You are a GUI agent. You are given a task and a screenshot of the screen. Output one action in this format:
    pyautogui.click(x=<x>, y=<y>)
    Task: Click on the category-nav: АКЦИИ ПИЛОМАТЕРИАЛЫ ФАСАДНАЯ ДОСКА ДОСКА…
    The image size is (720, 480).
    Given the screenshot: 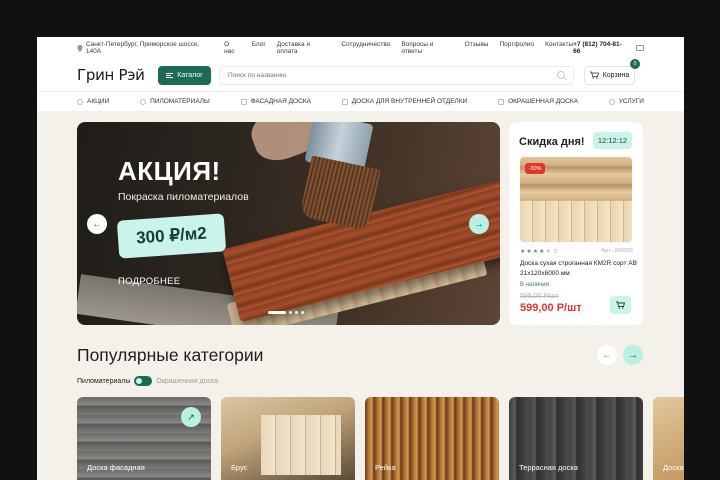 What is the action you would take?
    pyautogui.click(x=360, y=101)
    